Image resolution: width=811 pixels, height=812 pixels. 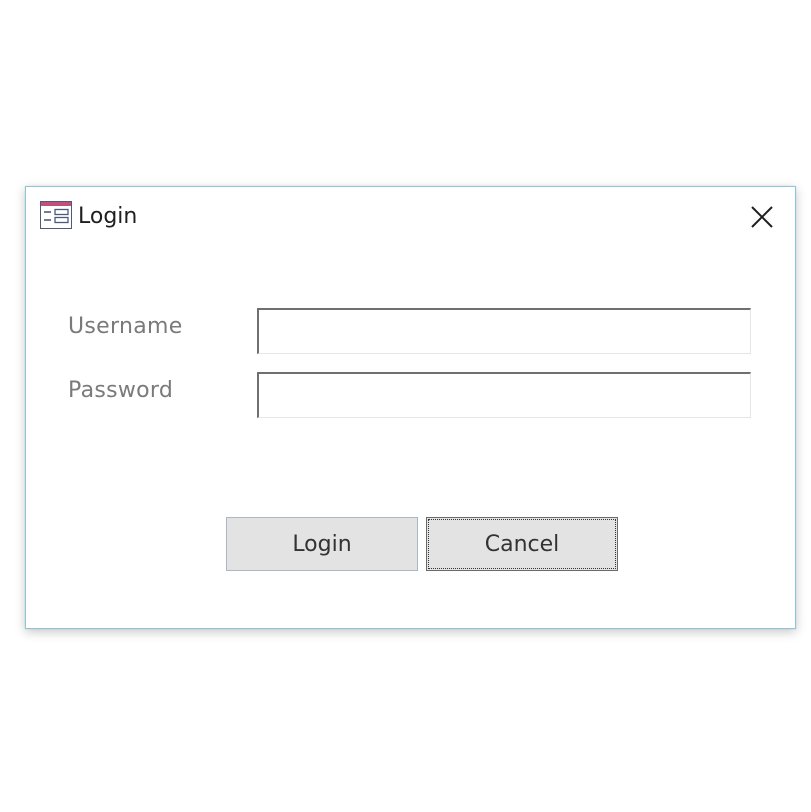 What do you see at coordinates (522, 544) in the screenshot?
I see `cancel-button: Cancel` at bounding box center [522, 544].